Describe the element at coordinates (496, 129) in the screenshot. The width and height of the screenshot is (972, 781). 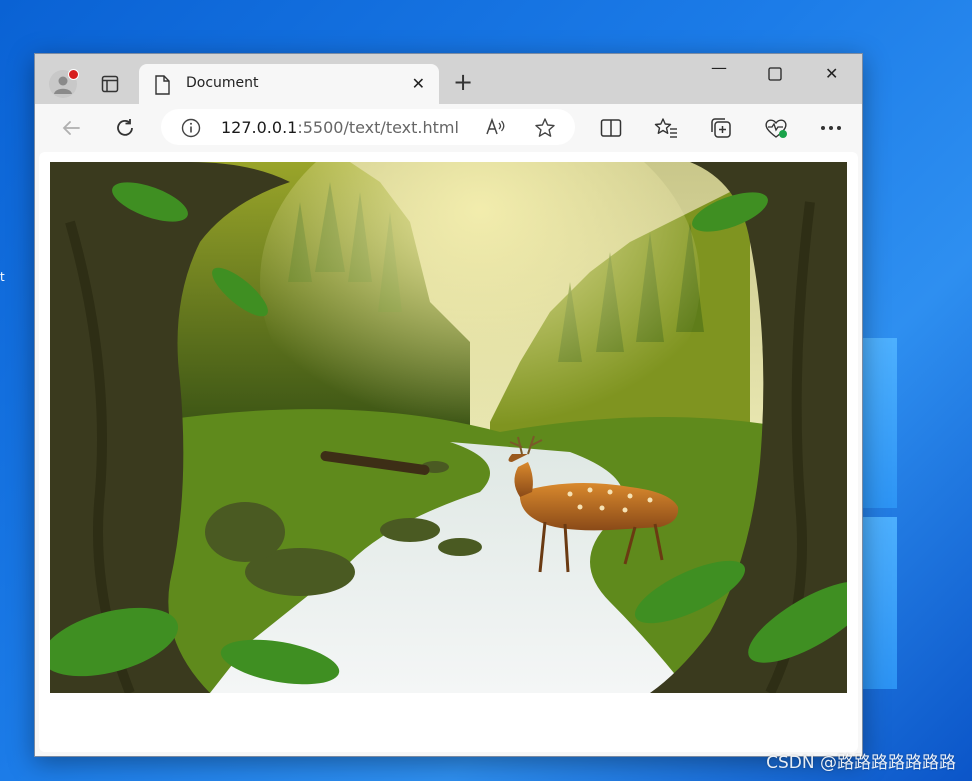
I see `read-aloud-icon` at that location.